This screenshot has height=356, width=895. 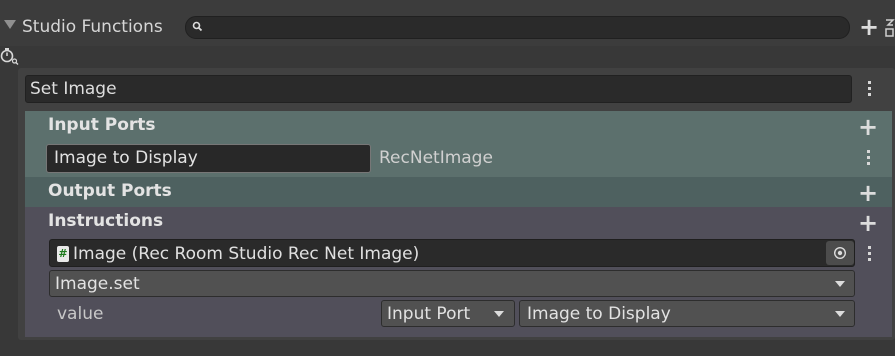 What do you see at coordinates (889, 28) in the screenshot?
I see `layout-icon` at bounding box center [889, 28].